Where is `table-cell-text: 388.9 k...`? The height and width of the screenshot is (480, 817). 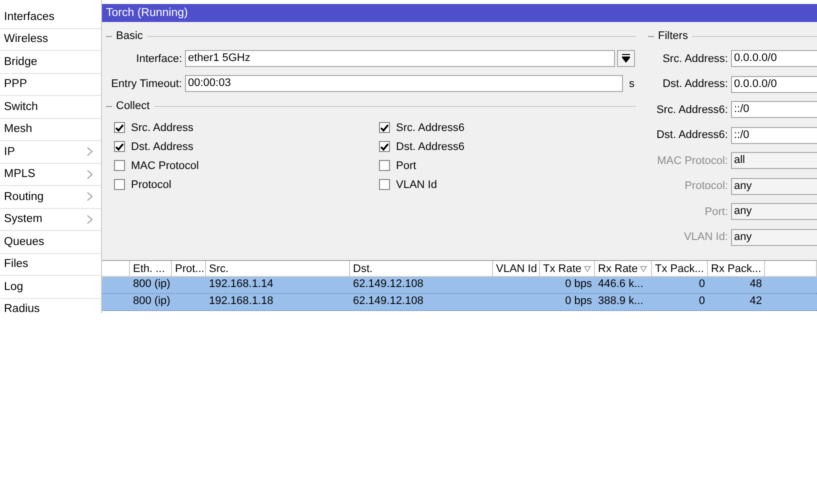
table-cell-text: 388.9 k... is located at coordinates (621, 301).